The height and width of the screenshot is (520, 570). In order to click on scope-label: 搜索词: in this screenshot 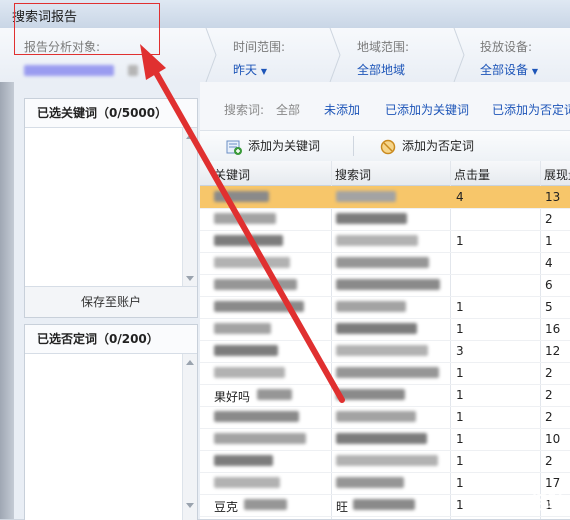, I will do `click(244, 110)`.